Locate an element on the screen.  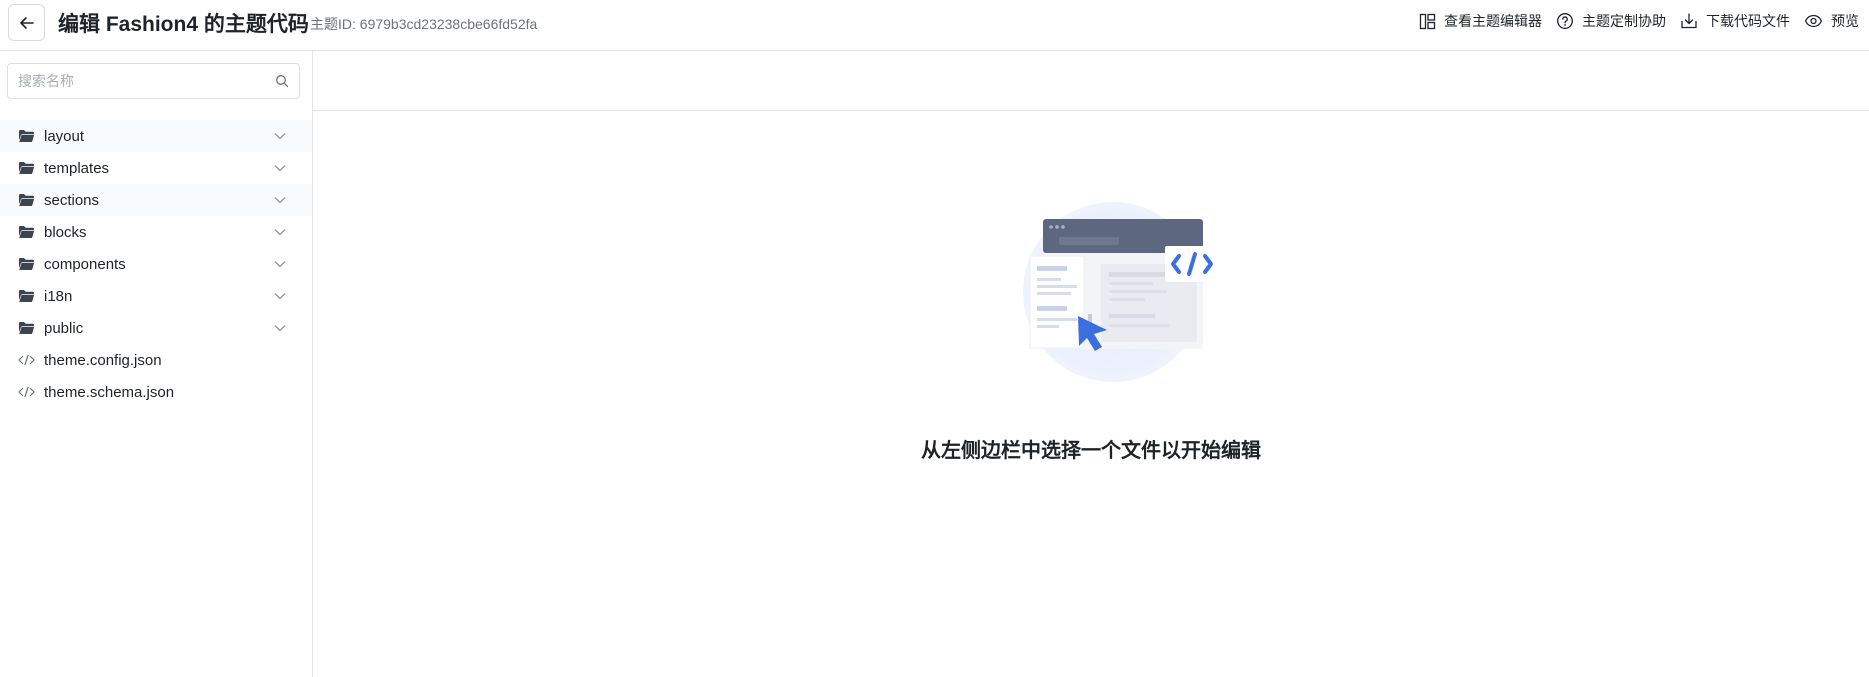
folder-i18n: i18n is located at coordinates (156, 296).